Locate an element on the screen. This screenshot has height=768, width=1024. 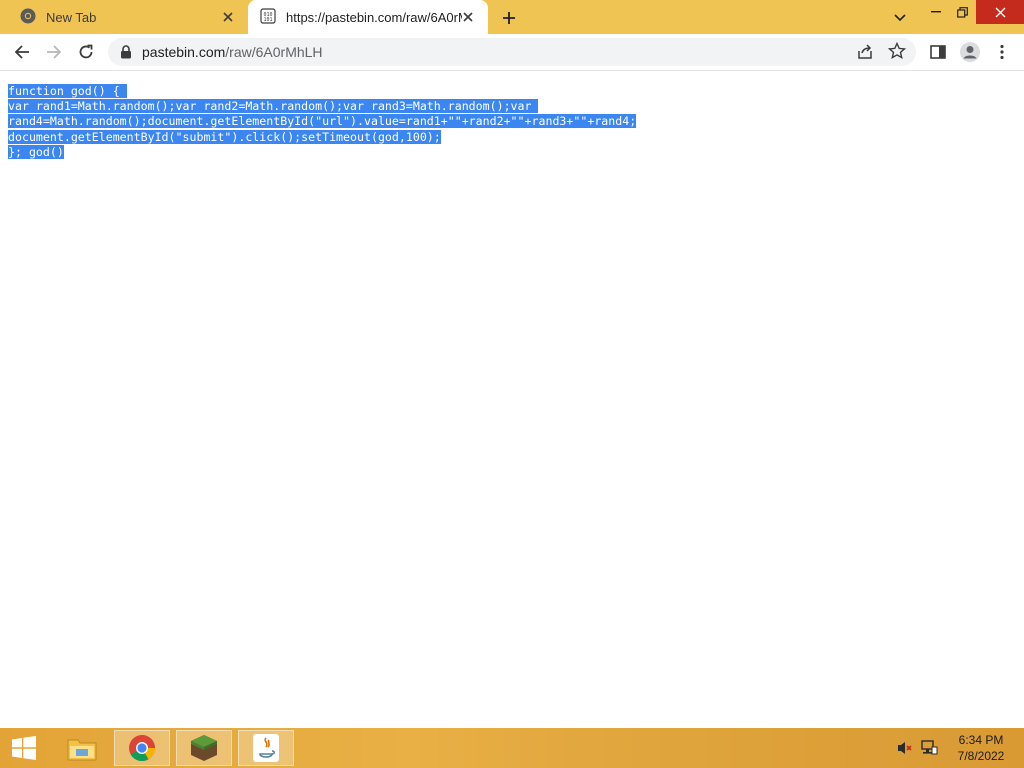
new-tab-button is located at coordinates (509, 18).